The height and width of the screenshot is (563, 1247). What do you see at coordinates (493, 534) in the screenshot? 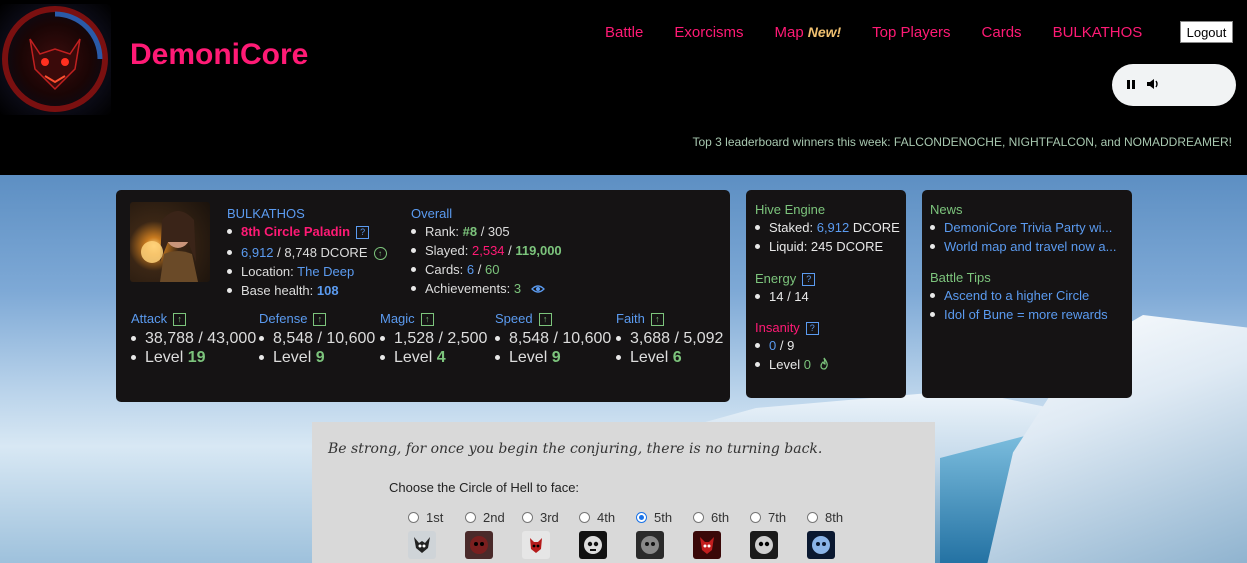
I see `circle-option-2nd: 2nd` at bounding box center [493, 534].